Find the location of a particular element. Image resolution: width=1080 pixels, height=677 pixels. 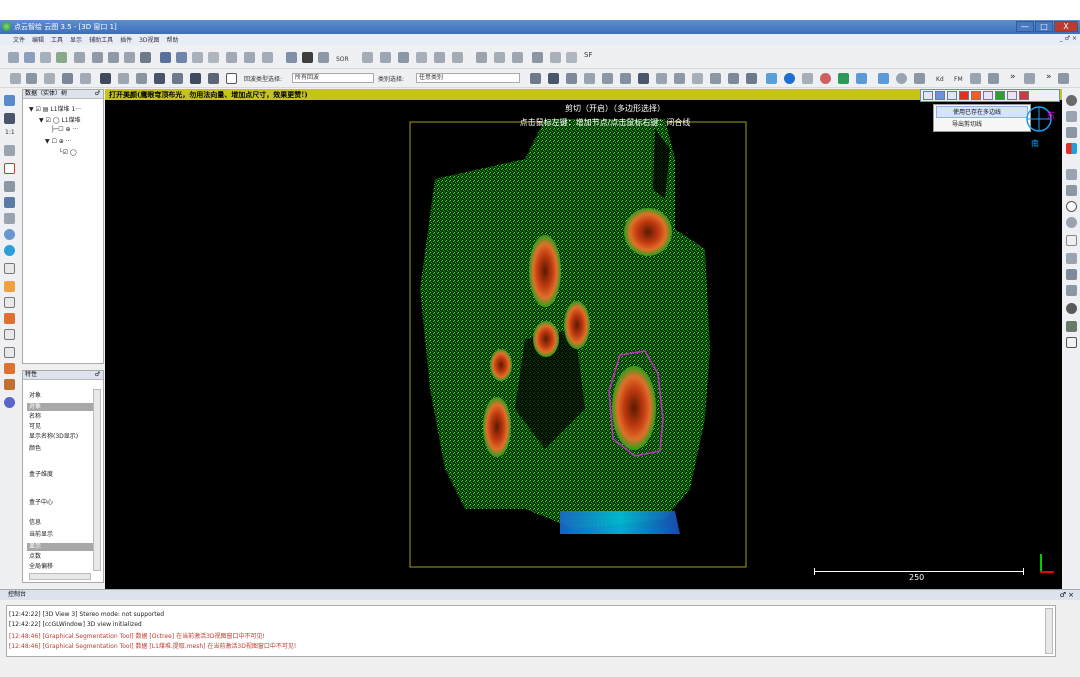

menu-aux-tools: 辅助工具 is located at coordinates (101, 39).